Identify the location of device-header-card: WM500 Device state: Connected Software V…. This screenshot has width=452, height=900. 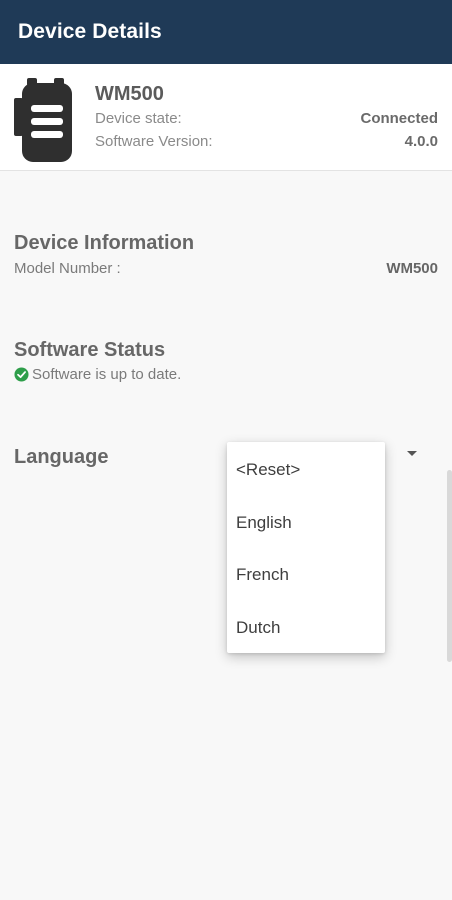
(226, 117).